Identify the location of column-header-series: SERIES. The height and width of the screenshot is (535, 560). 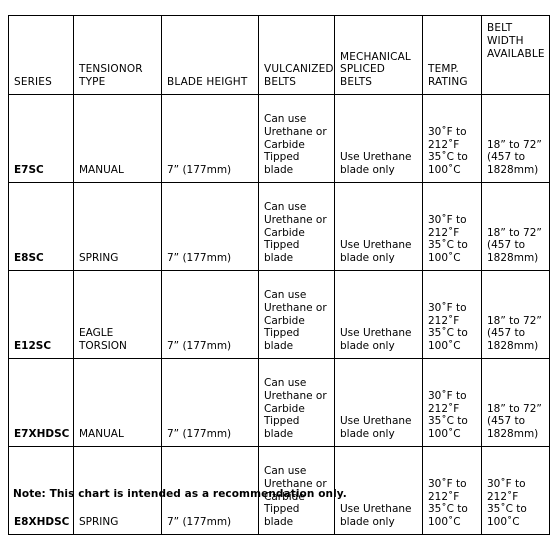
(41, 55).